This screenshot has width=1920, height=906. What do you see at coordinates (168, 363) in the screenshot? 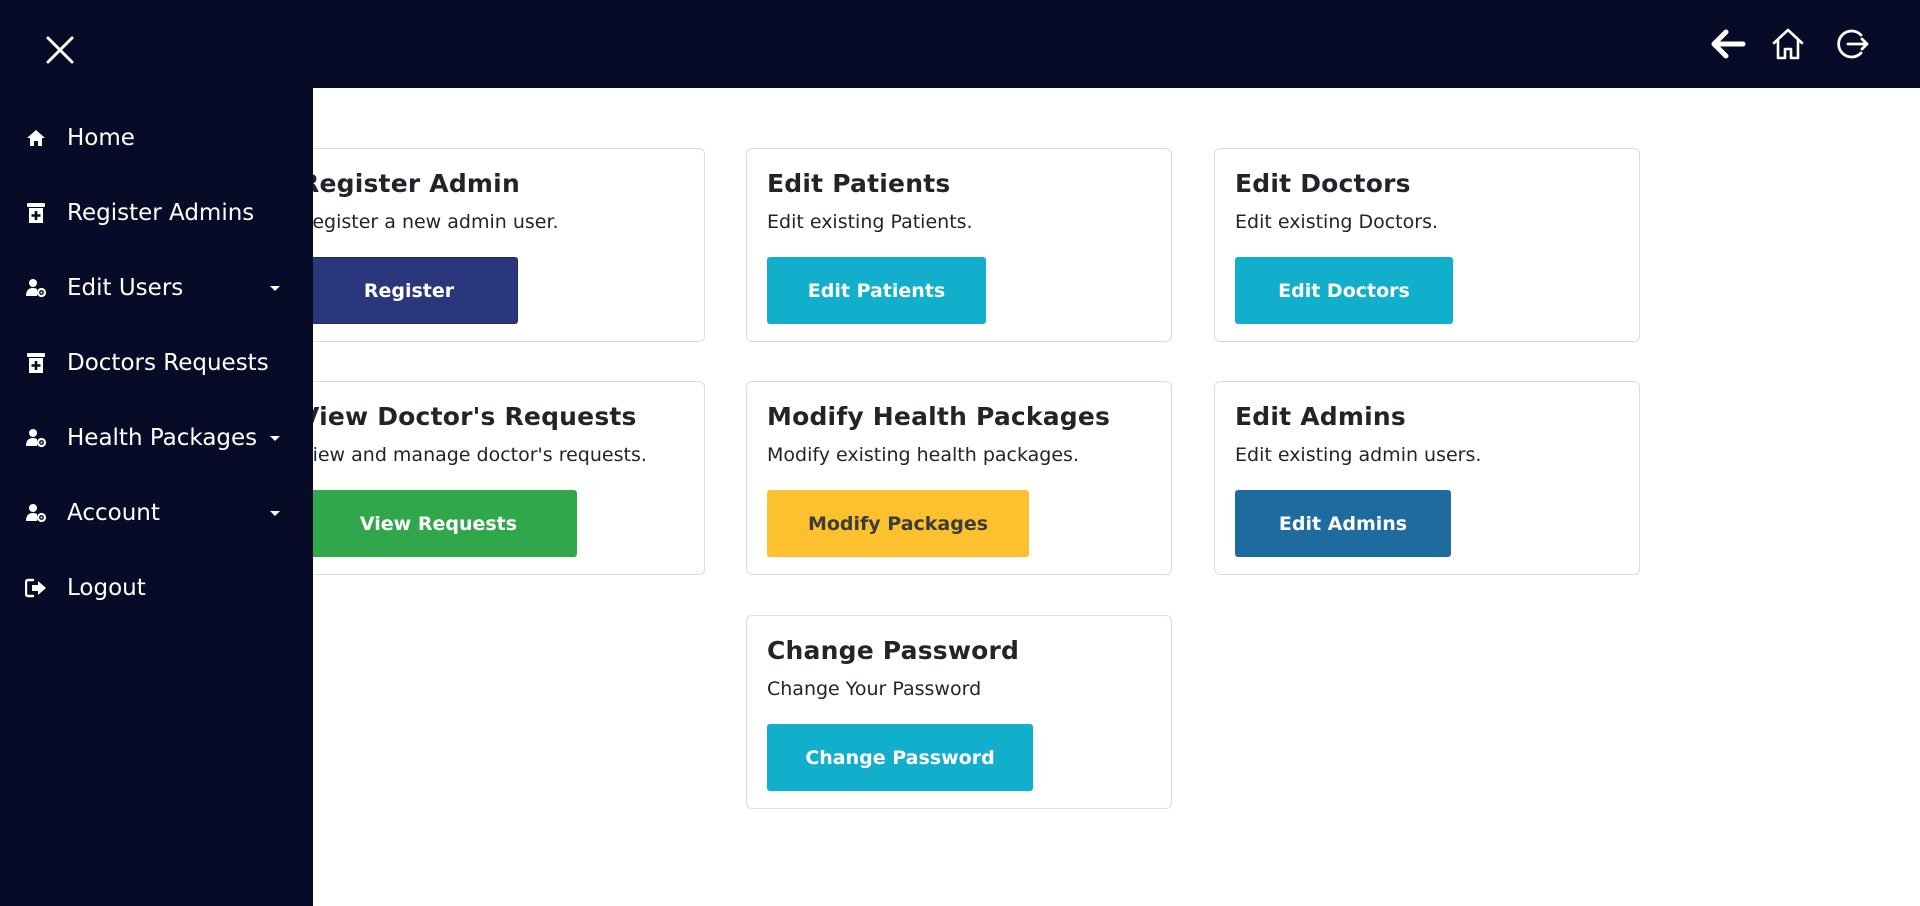
I see `sidebar-item-label: Doctors Requests` at bounding box center [168, 363].